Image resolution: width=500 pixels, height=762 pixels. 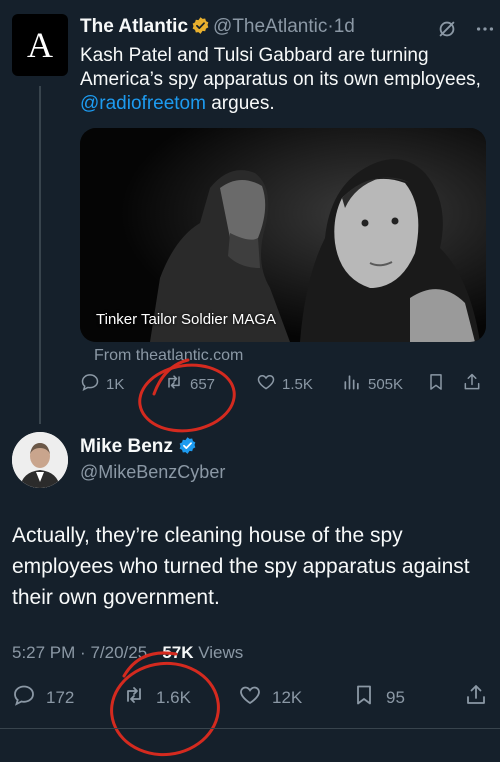 I want to click on author-handle: @MikeBenzCyber, so click(x=152, y=472).